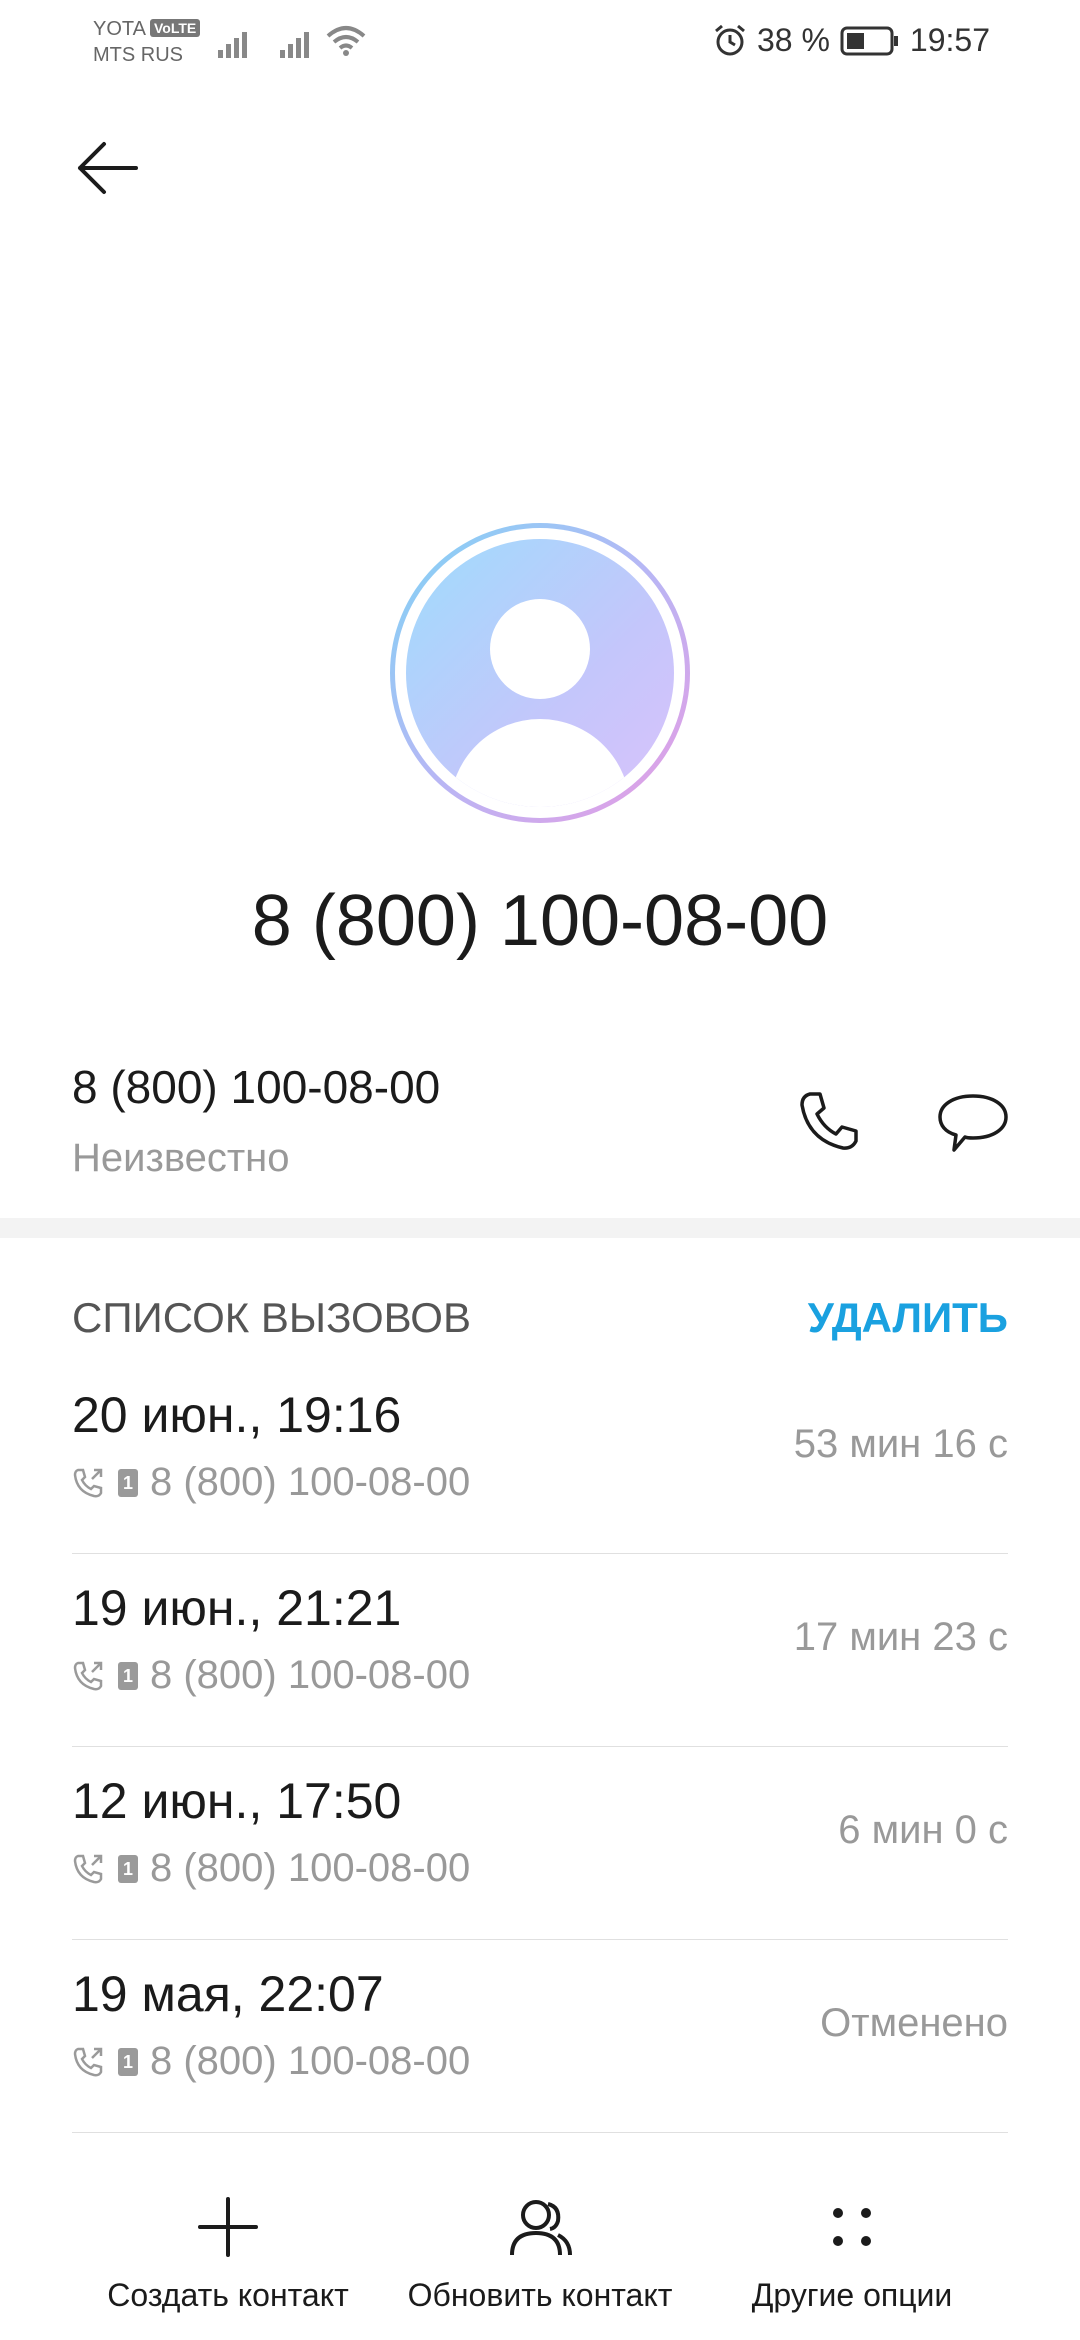 This screenshot has width=1080, height=2340. What do you see at coordinates (852, 2227) in the screenshot?
I see `more-dots-icon` at bounding box center [852, 2227].